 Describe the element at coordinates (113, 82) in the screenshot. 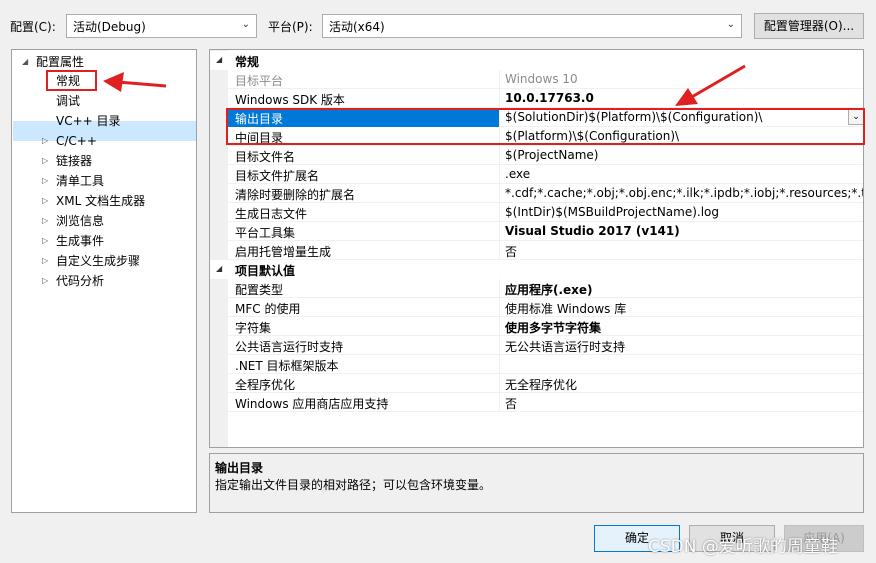

I see `arrow-head-icon` at that location.